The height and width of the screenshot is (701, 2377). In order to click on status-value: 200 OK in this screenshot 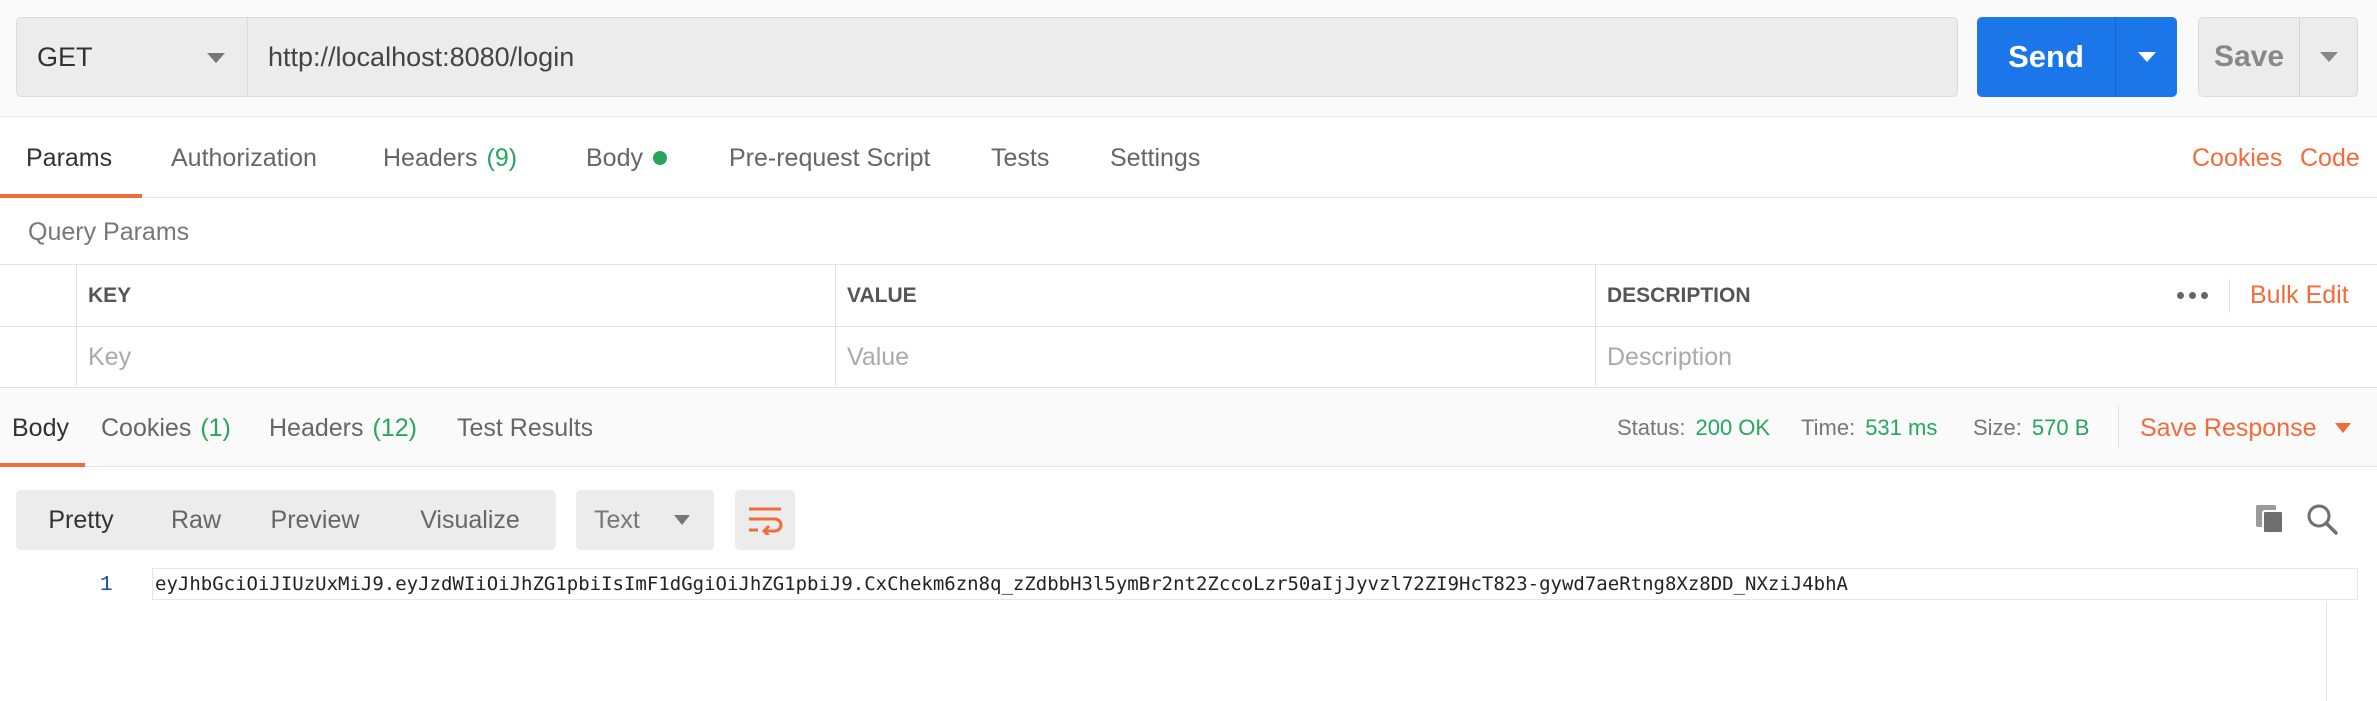, I will do `click(1733, 427)`.